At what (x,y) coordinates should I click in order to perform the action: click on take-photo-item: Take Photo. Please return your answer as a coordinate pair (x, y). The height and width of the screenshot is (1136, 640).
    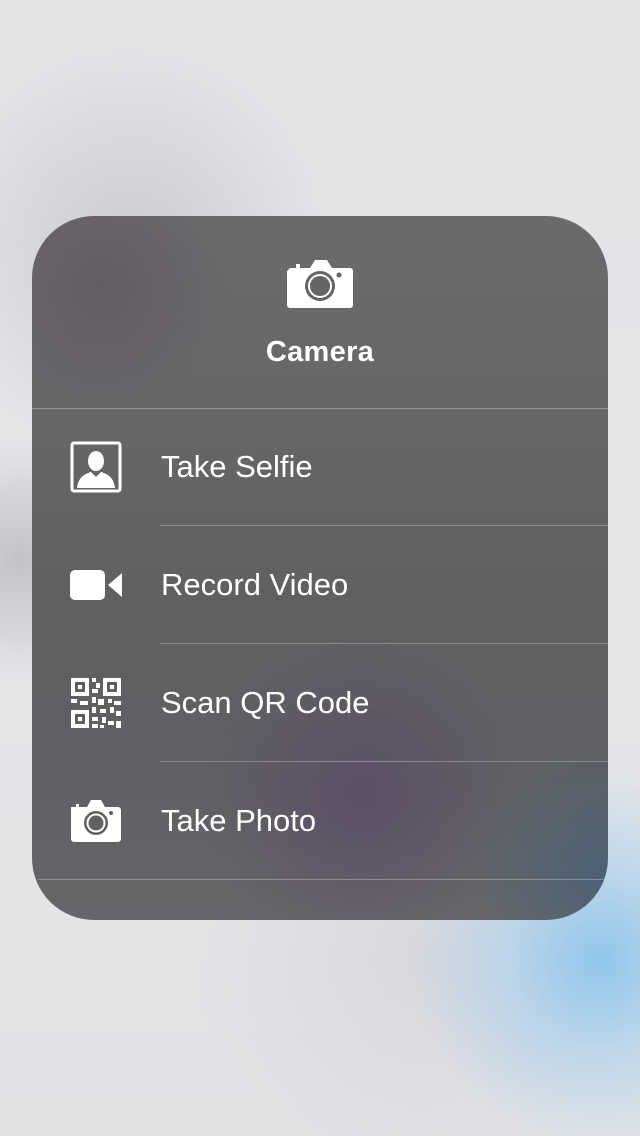
    Looking at the image, I should click on (320, 821).